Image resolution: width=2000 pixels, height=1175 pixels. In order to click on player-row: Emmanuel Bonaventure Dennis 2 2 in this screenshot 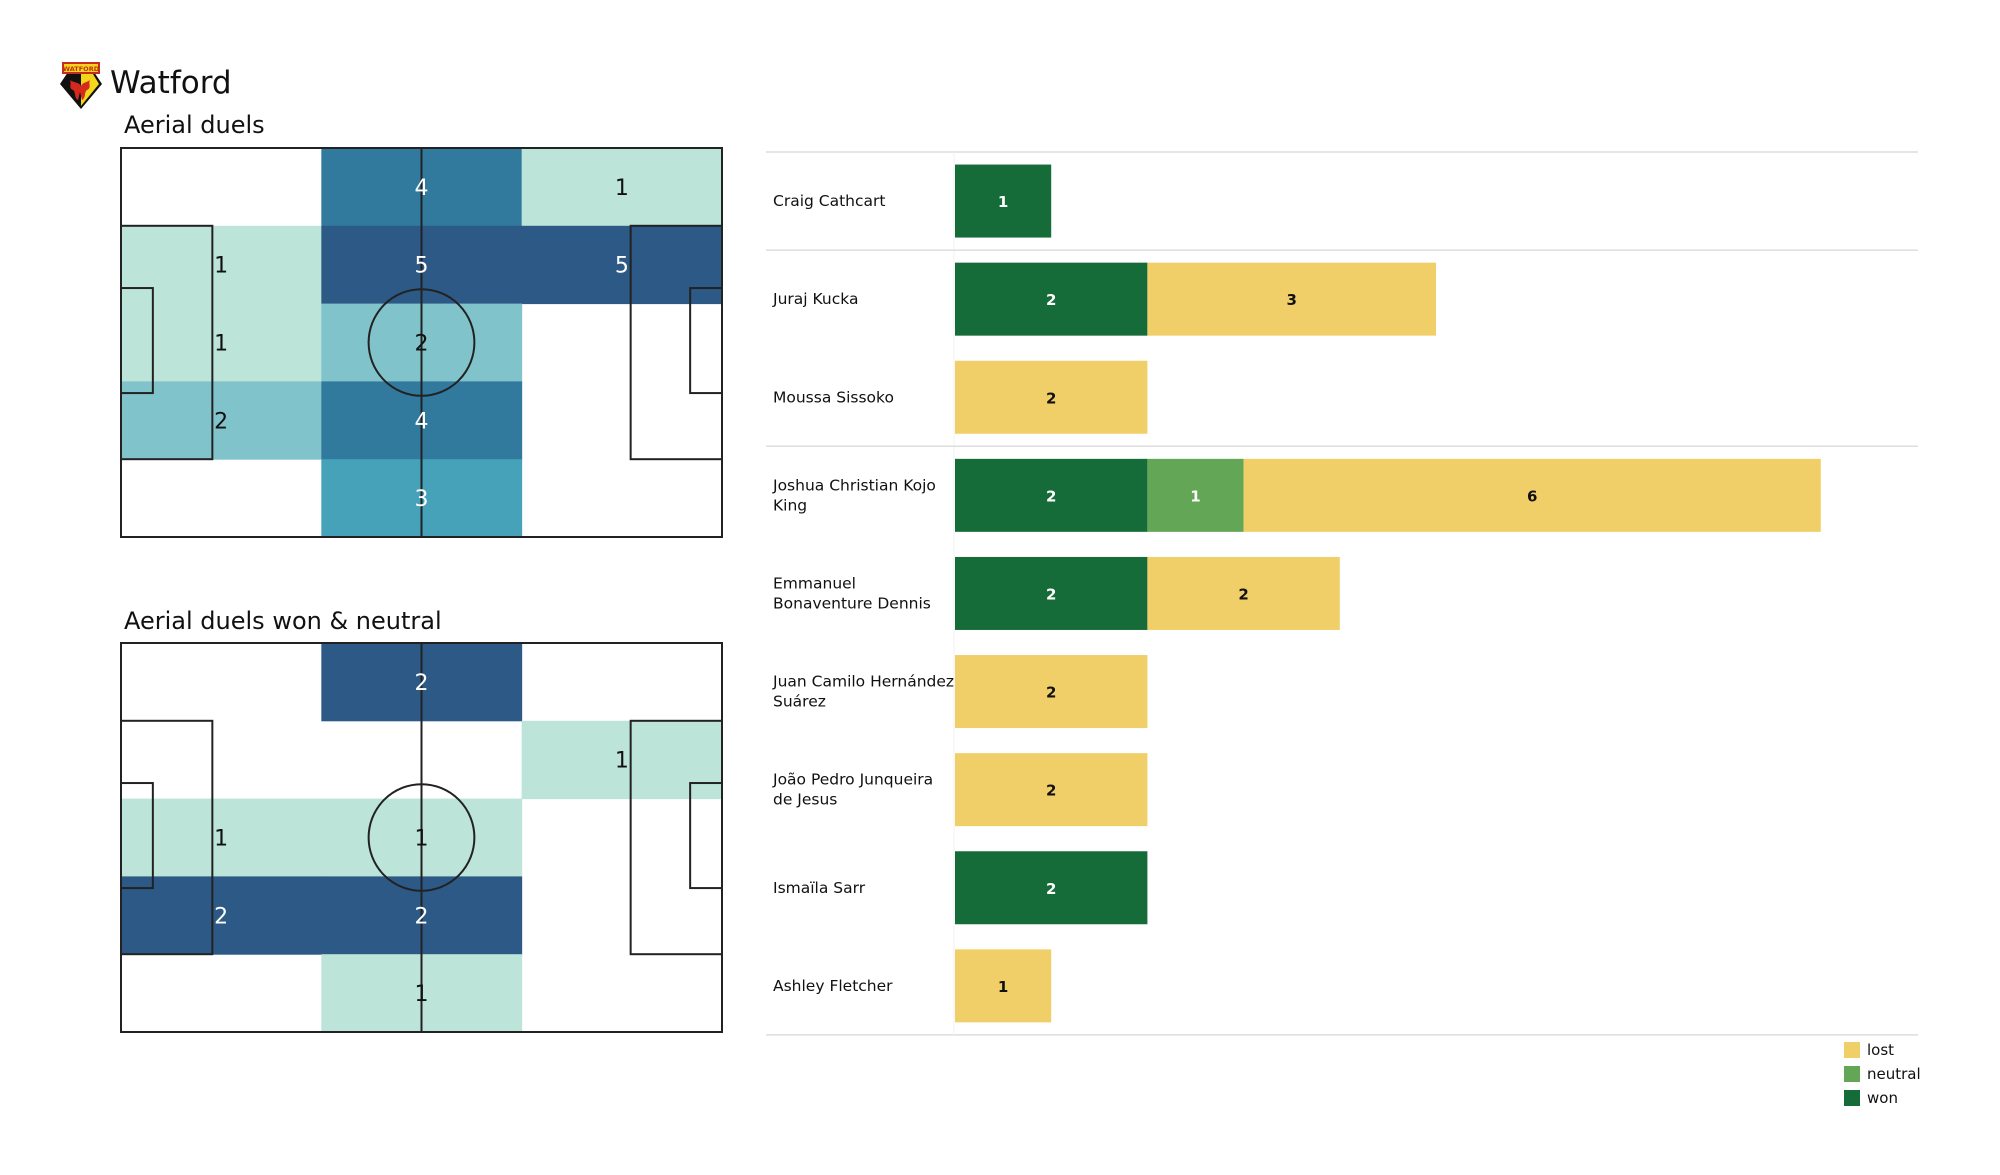, I will do `click(1056, 593)`.